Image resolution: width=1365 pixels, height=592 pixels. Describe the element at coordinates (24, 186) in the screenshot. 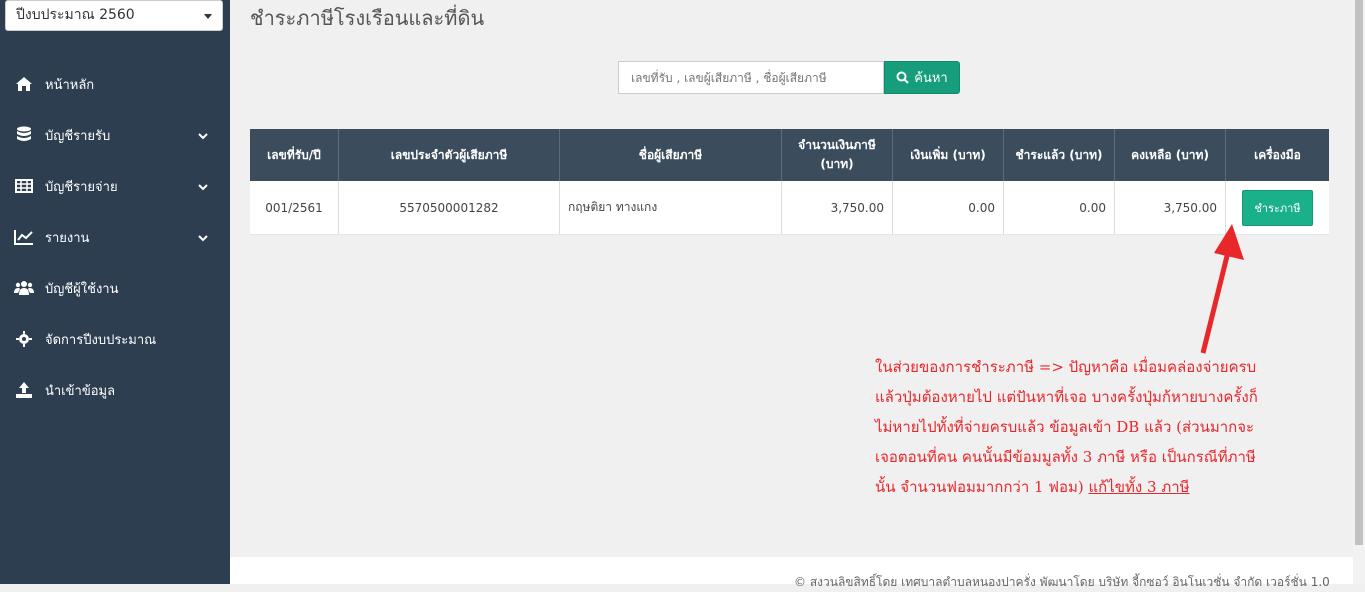

I see `table-icon` at that location.